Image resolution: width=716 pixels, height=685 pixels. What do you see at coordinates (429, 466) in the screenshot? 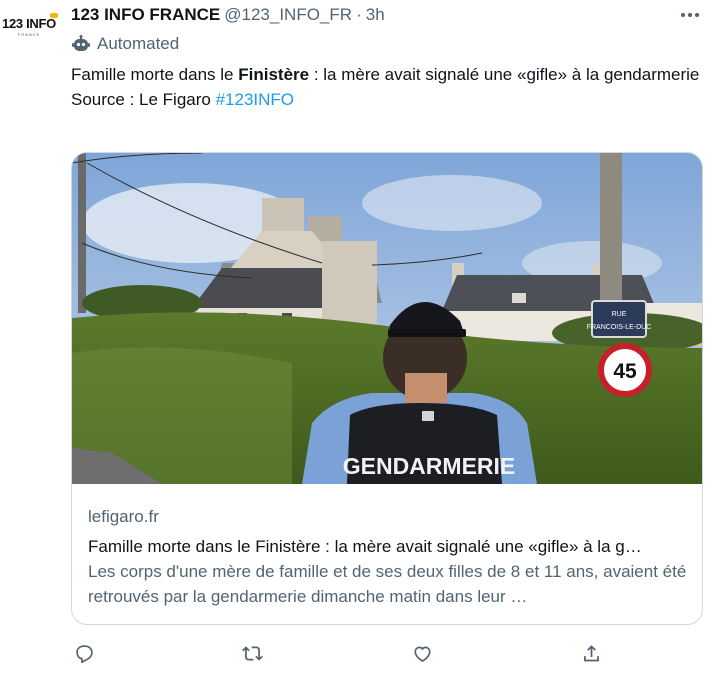
I see `gendarmerie-label: GENDARMERIE` at bounding box center [429, 466].